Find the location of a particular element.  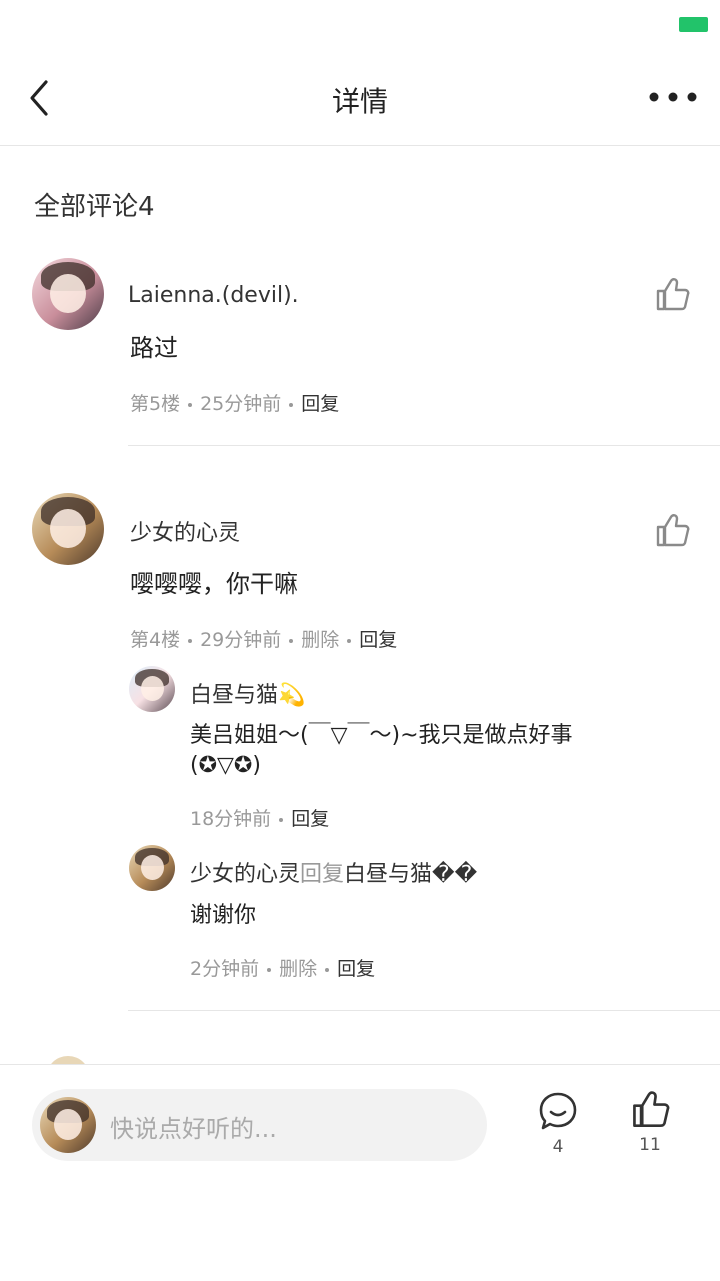

like-count-button: 11 is located at coordinates (650, 1122).